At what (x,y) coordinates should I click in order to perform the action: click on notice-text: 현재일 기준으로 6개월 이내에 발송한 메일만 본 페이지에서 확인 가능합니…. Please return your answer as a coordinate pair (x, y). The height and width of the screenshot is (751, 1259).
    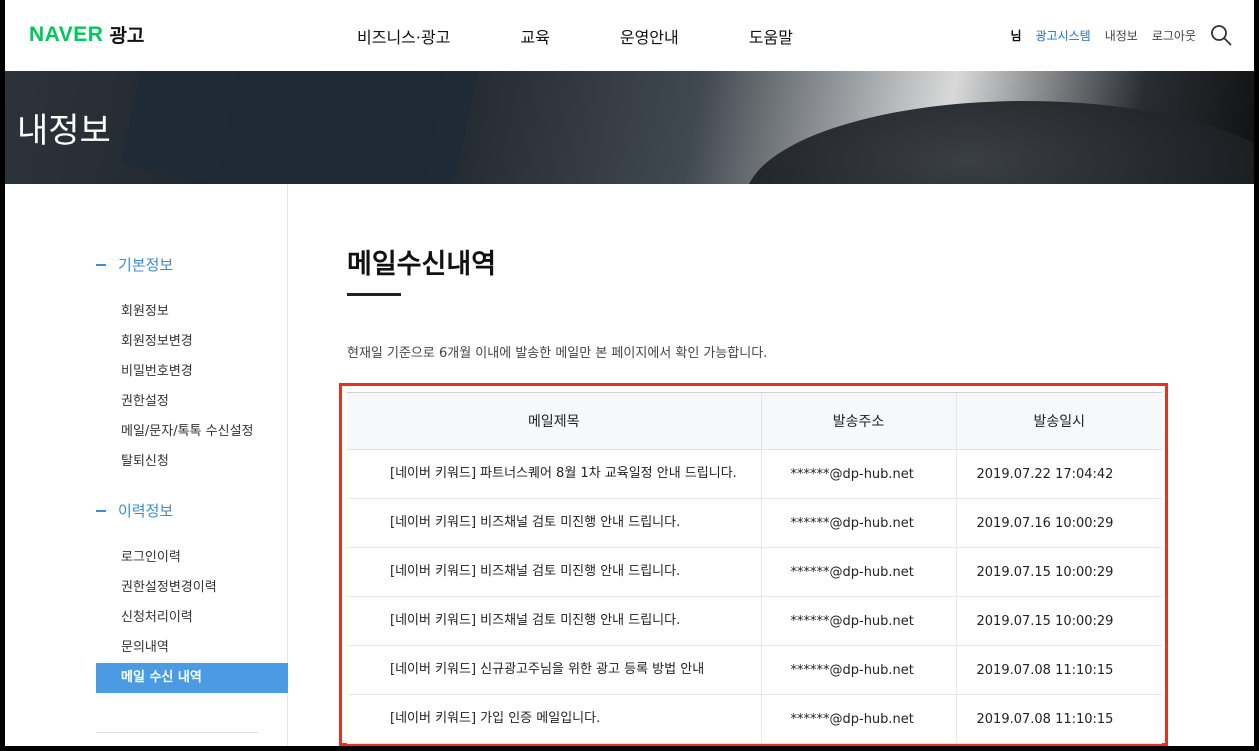
    Looking at the image, I should click on (557, 353).